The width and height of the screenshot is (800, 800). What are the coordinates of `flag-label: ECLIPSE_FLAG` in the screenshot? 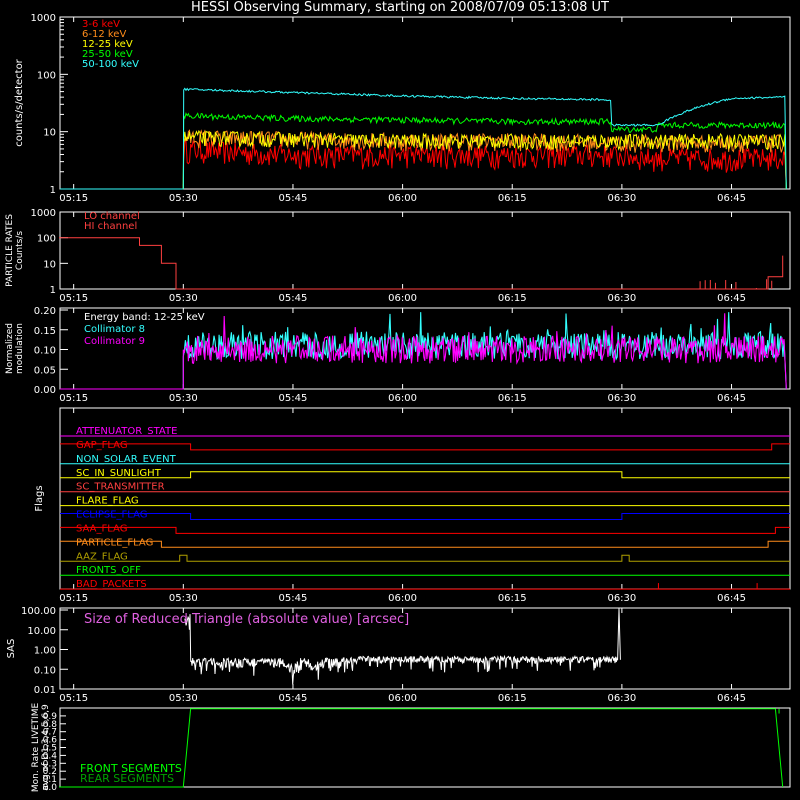 It's located at (111, 515).